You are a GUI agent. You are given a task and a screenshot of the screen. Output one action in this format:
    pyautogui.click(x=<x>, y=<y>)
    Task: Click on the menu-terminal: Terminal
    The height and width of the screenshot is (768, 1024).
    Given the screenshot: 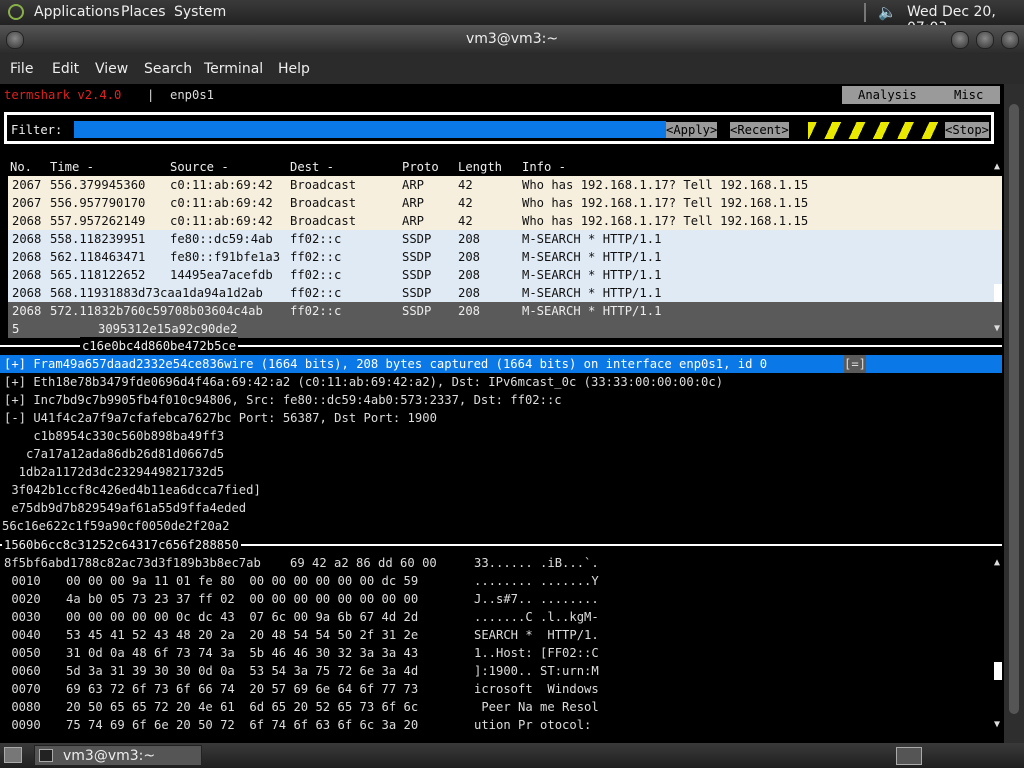 What is the action you would take?
    pyautogui.click(x=233, y=69)
    